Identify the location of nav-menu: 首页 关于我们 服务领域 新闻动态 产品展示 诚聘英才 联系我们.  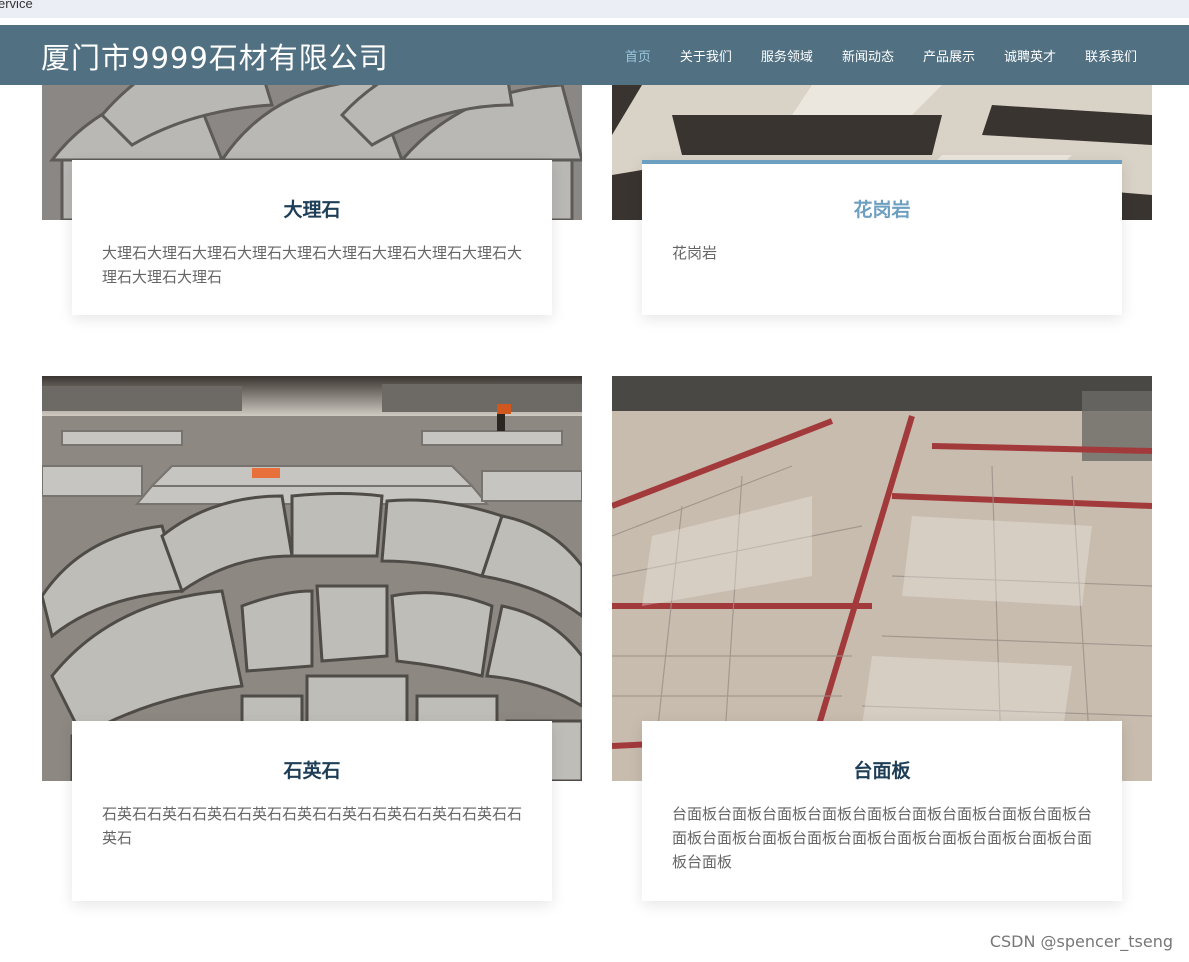
(866, 55).